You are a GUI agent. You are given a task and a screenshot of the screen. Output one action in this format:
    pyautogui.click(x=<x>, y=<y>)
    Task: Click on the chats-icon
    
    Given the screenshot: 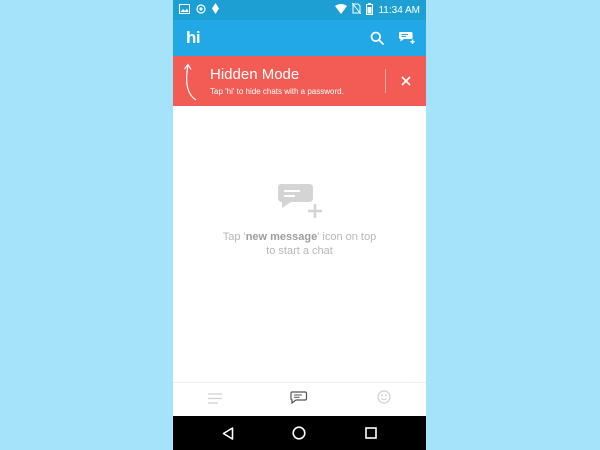 What is the action you would take?
    pyautogui.click(x=299, y=399)
    